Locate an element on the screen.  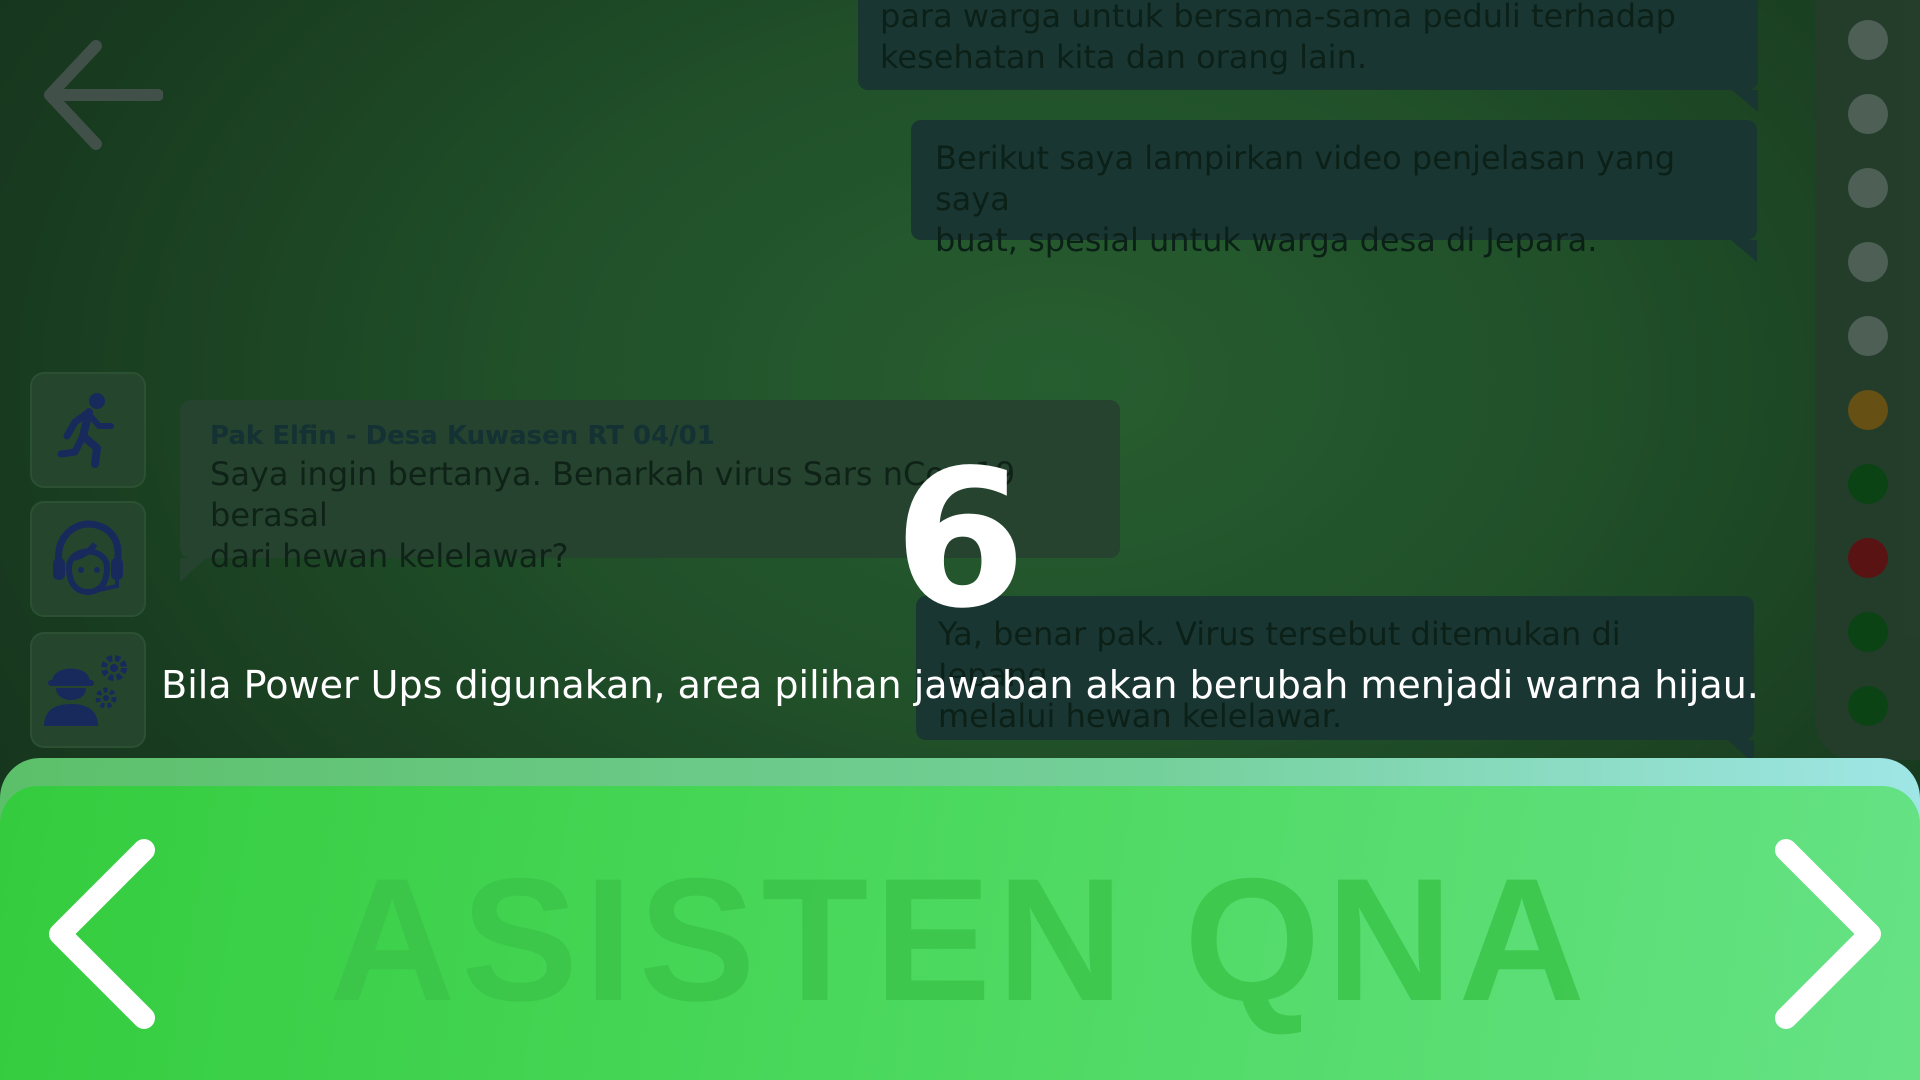
next-button is located at coordinates (1825, 934).